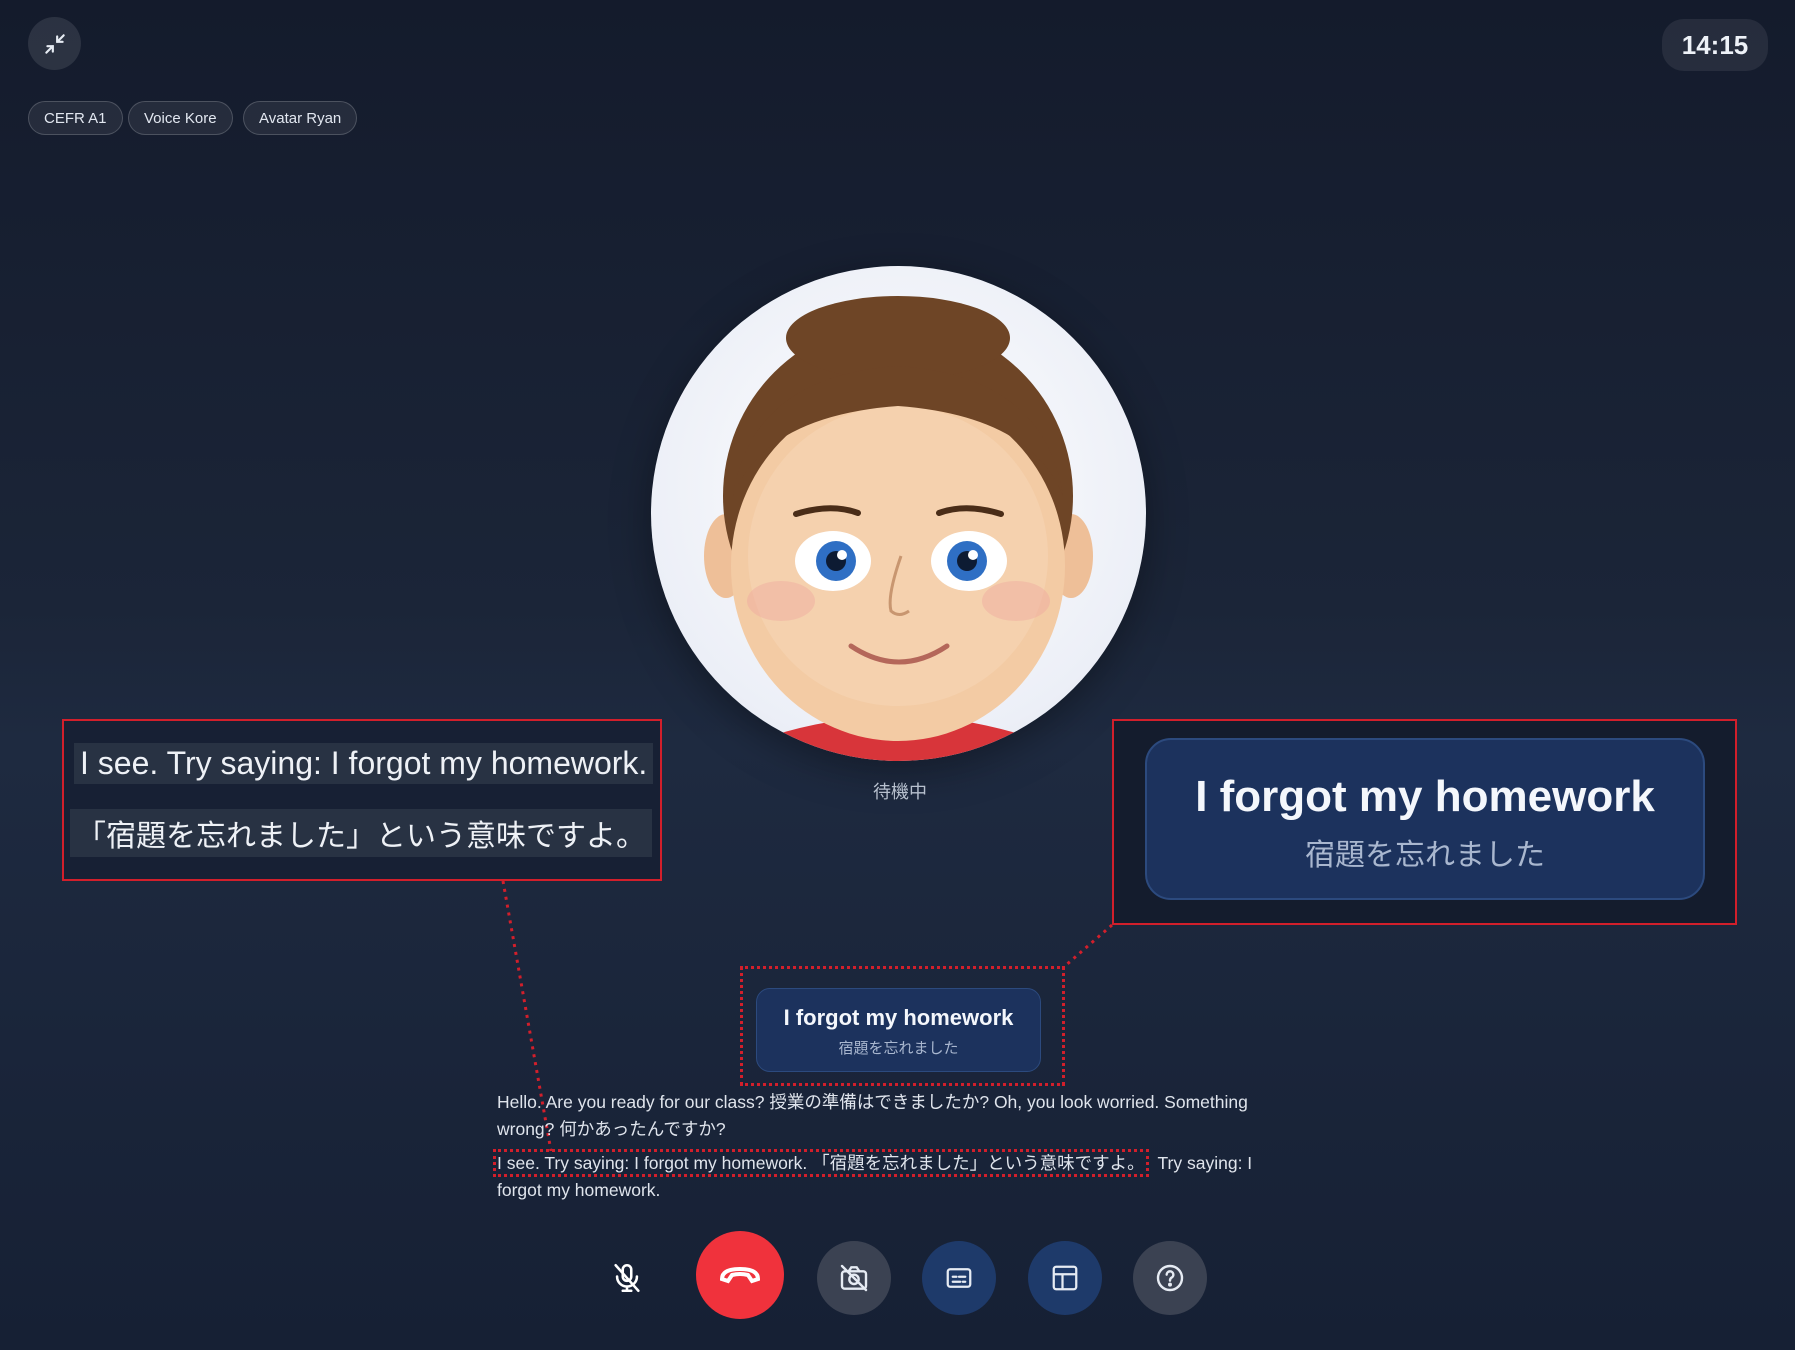  I want to click on end-call-button, so click(740, 1275).